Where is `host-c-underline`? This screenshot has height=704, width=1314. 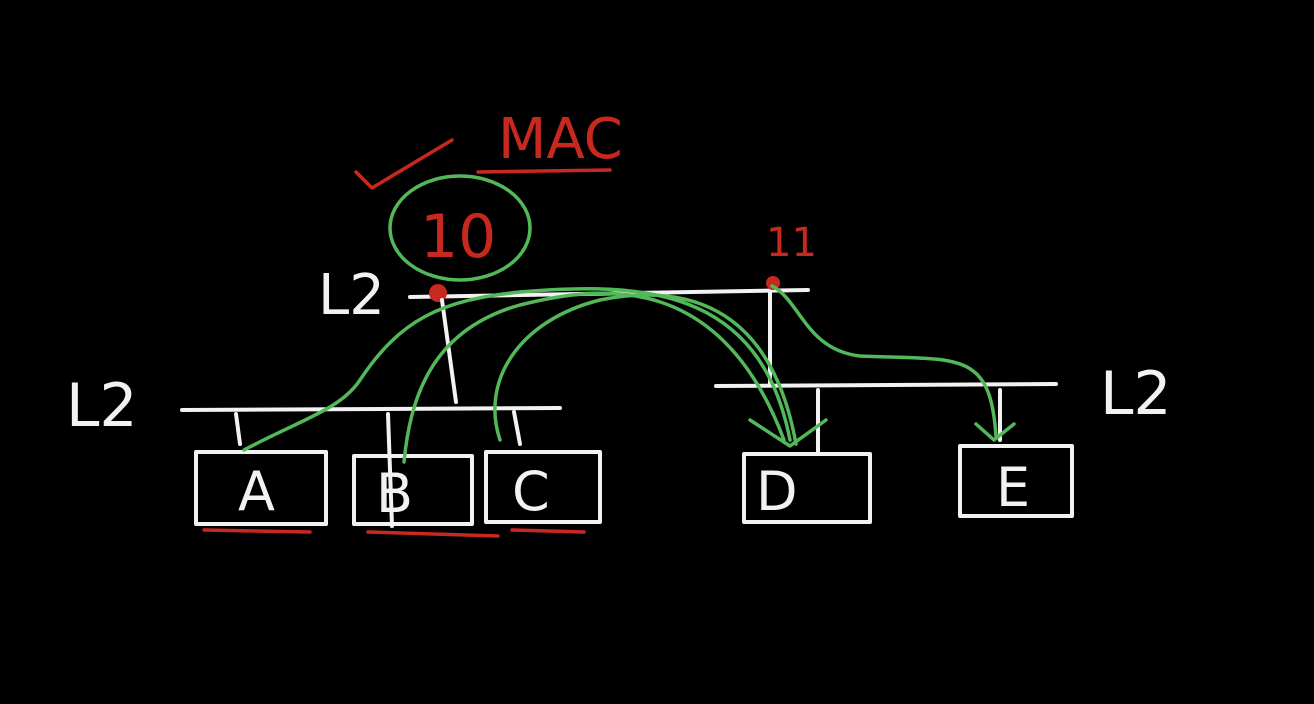
host-c-underline is located at coordinates (548, 531).